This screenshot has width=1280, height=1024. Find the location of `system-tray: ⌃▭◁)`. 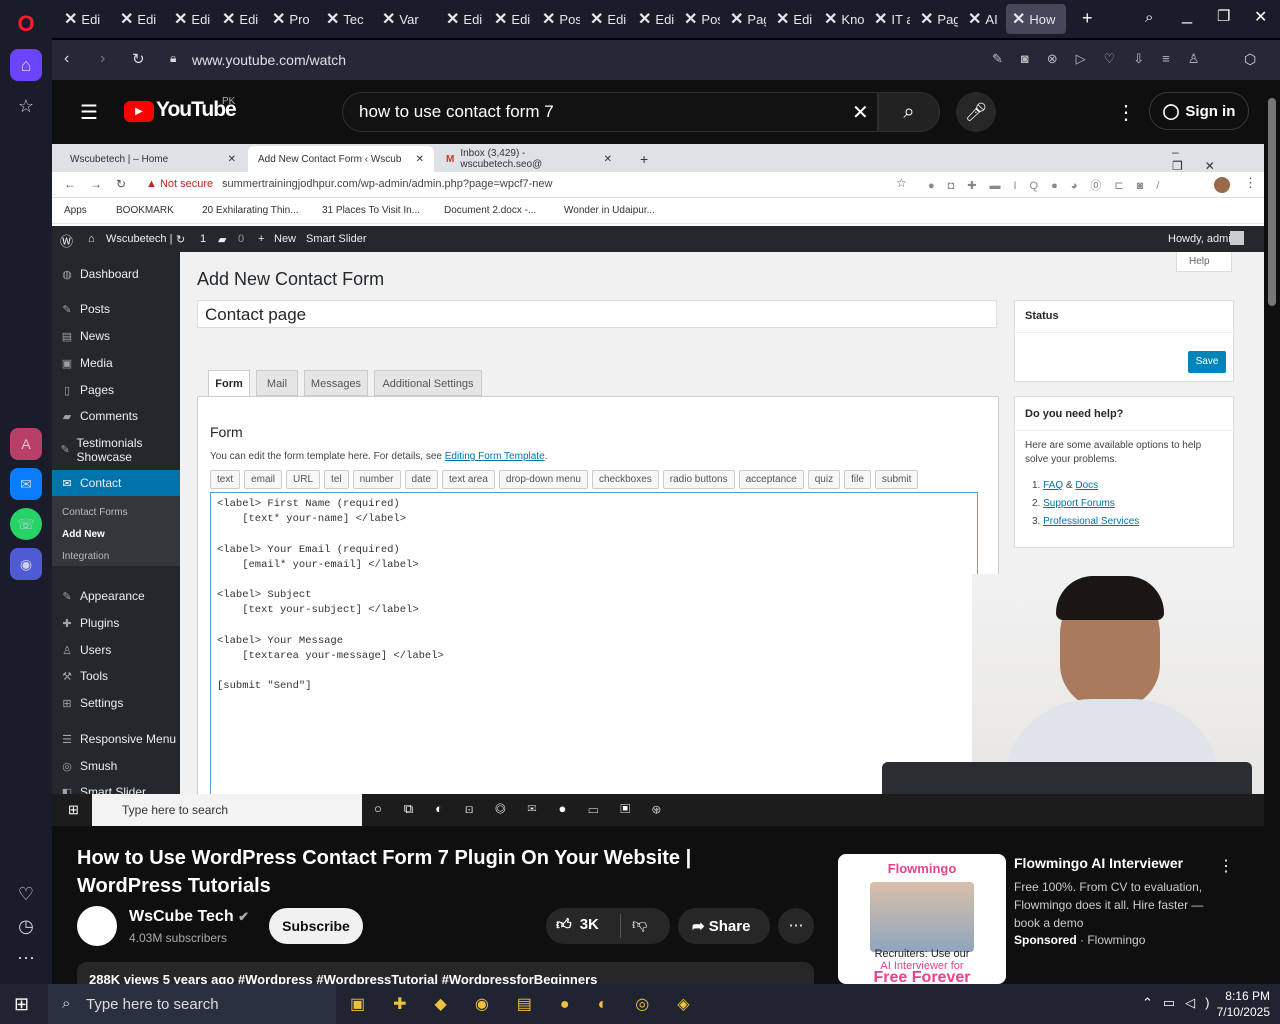

system-tray: ⌃▭◁) is located at coordinates (1181, 1003).